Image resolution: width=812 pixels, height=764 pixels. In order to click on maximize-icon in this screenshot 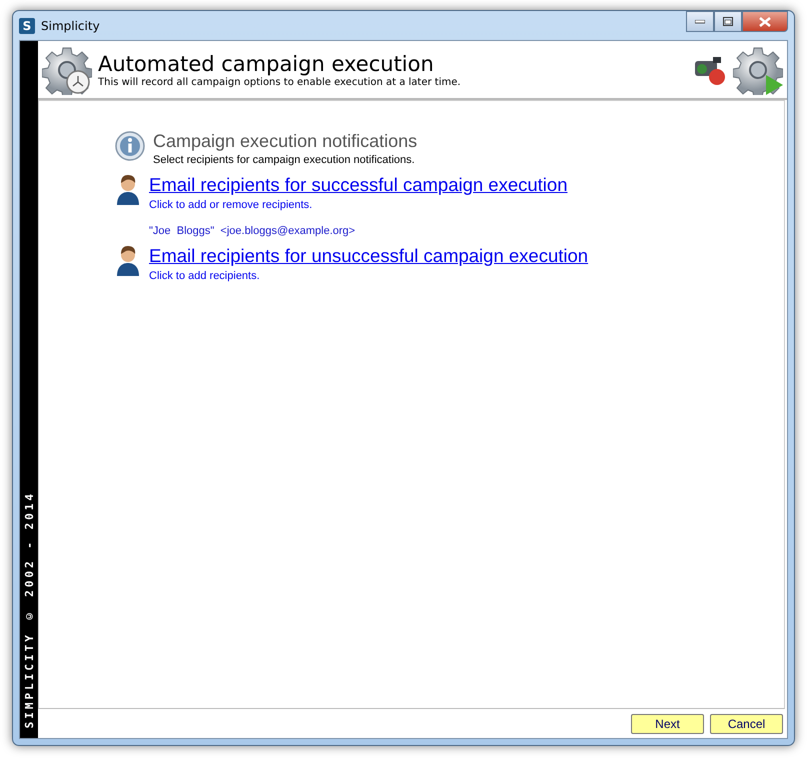, I will do `click(728, 21)`.